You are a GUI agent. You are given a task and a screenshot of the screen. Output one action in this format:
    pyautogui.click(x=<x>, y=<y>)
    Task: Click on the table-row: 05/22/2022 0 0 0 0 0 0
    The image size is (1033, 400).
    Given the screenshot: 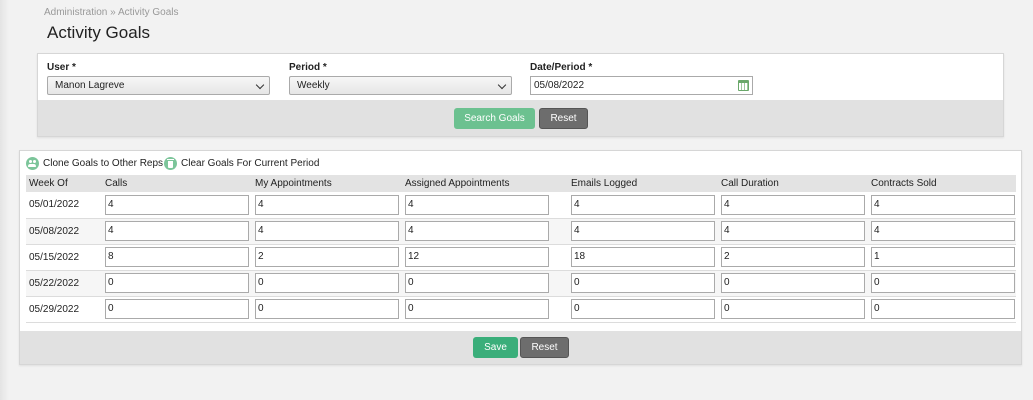 What is the action you would take?
    pyautogui.click(x=521, y=283)
    